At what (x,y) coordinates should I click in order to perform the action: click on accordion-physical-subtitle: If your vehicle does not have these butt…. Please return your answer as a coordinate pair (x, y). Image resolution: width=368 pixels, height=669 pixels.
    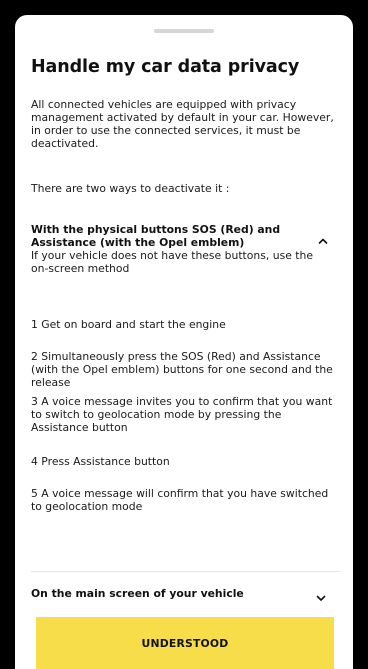
    Looking at the image, I should click on (172, 262).